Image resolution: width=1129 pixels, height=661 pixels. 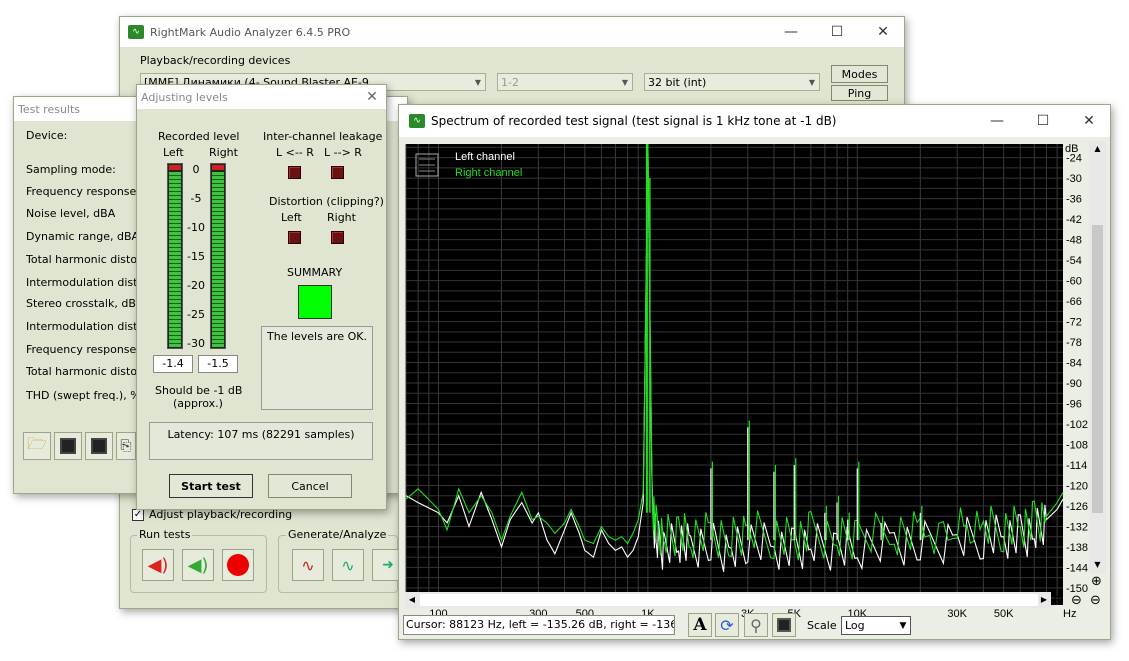 What do you see at coordinates (1076, 466) in the screenshot?
I see `y-tick-label: -114` at bounding box center [1076, 466].